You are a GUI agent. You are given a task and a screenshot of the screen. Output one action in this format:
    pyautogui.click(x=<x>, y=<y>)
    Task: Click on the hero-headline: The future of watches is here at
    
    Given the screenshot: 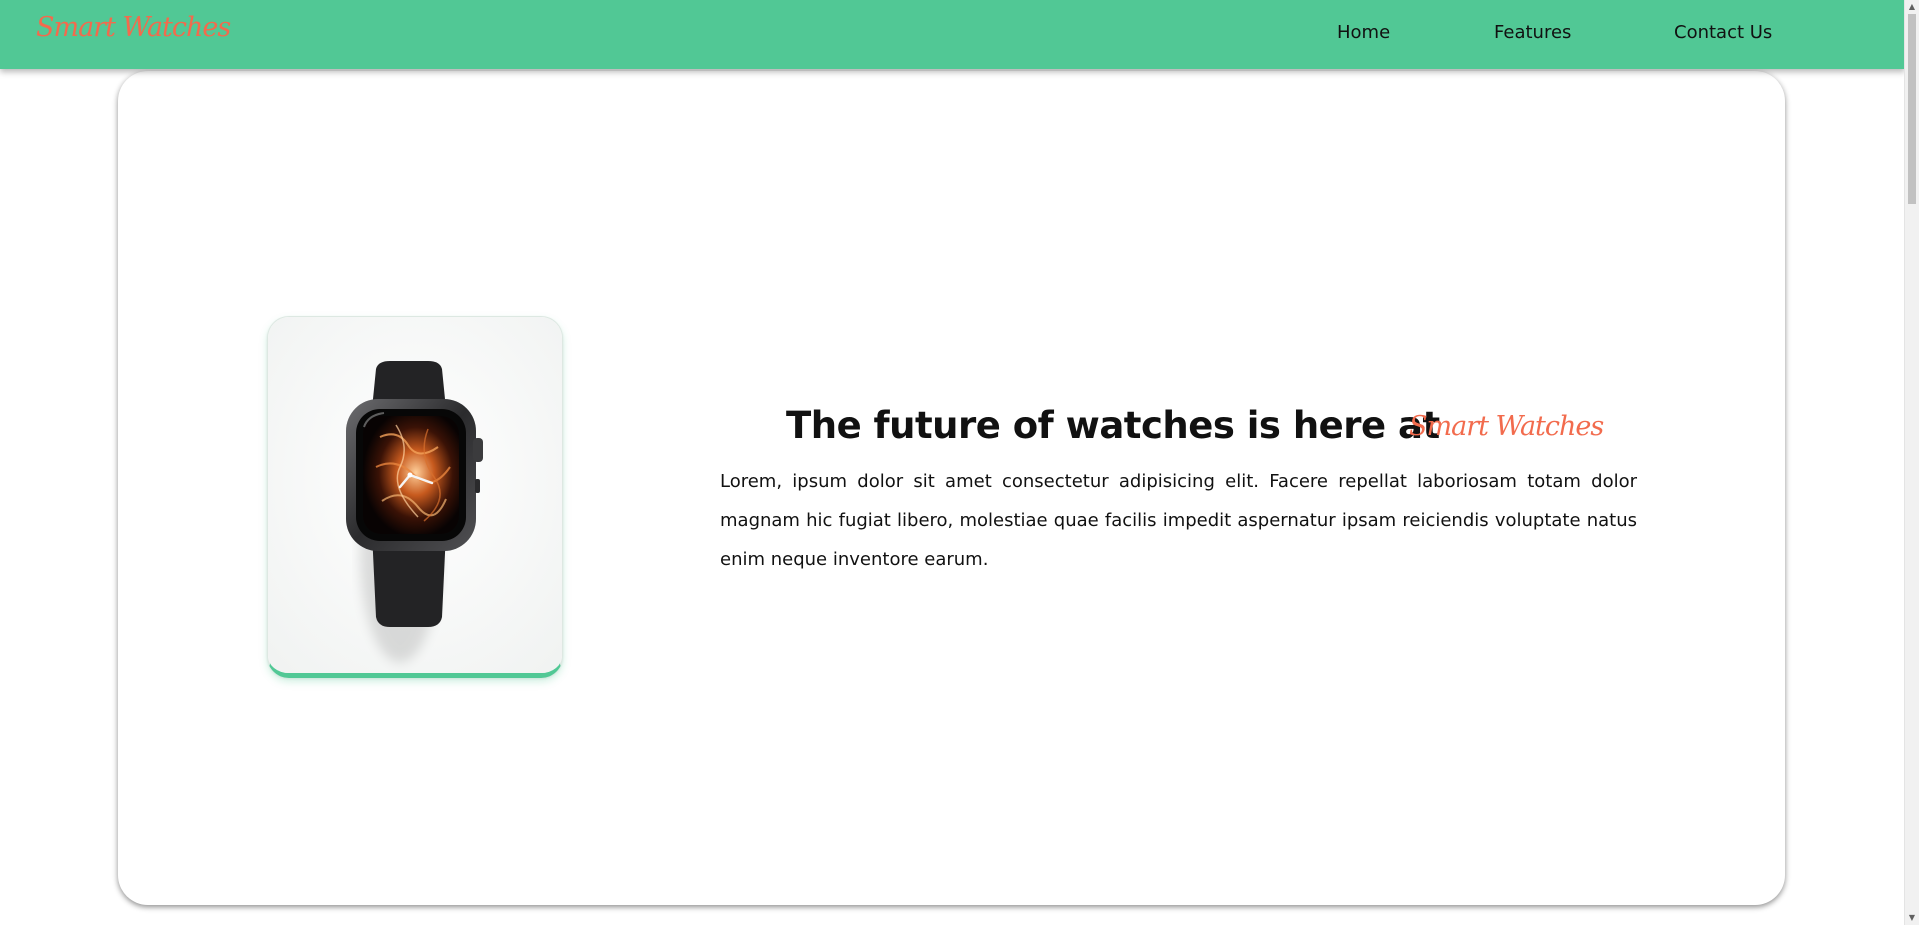 What is the action you would take?
    pyautogui.click(x=1113, y=425)
    